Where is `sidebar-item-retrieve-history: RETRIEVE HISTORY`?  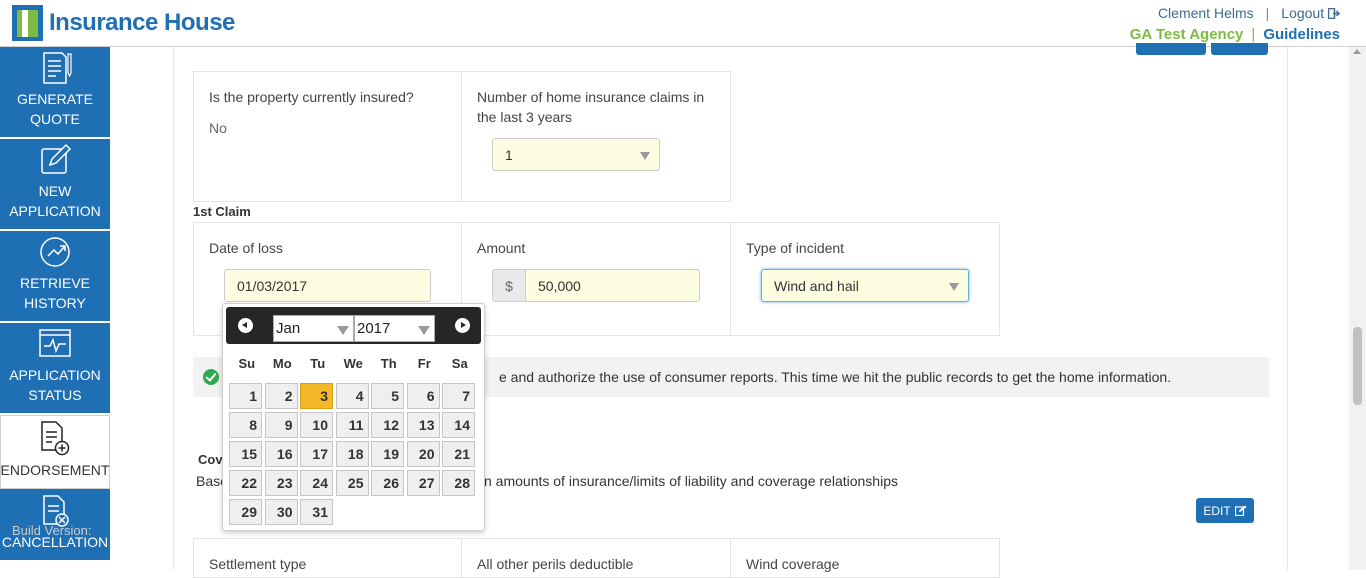 sidebar-item-retrieve-history: RETRIEVE HISTORY is located at coordinates (55, 277).